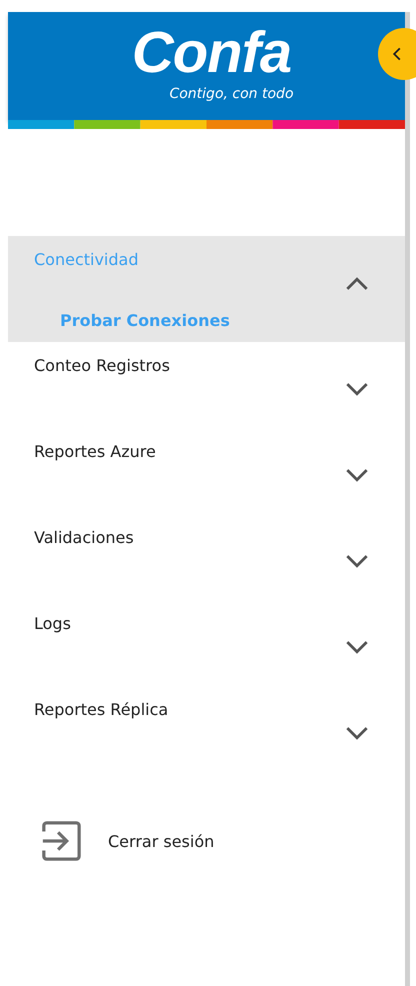 The image size is (416, 986). Describe the element at coordinates (127, 841) in the screenshot. I see `logout-button: Cerrar sesión` at that location.